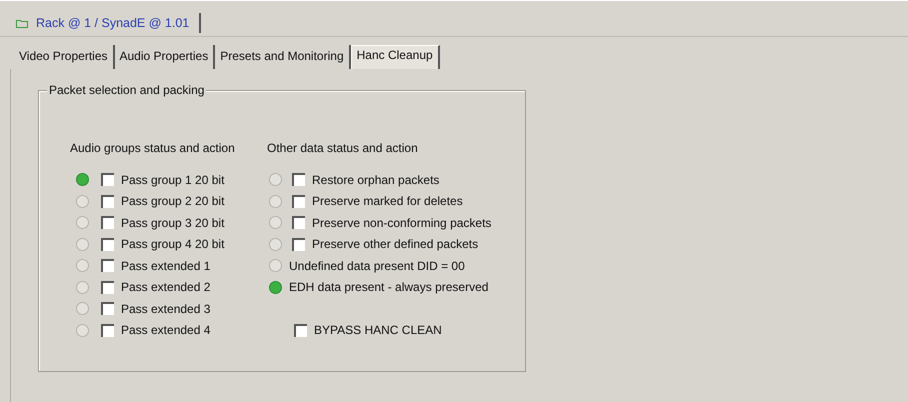 This screenshot has height=402, width=908. I want to click on group-title: Packet selection and packing, so click(126, 90).